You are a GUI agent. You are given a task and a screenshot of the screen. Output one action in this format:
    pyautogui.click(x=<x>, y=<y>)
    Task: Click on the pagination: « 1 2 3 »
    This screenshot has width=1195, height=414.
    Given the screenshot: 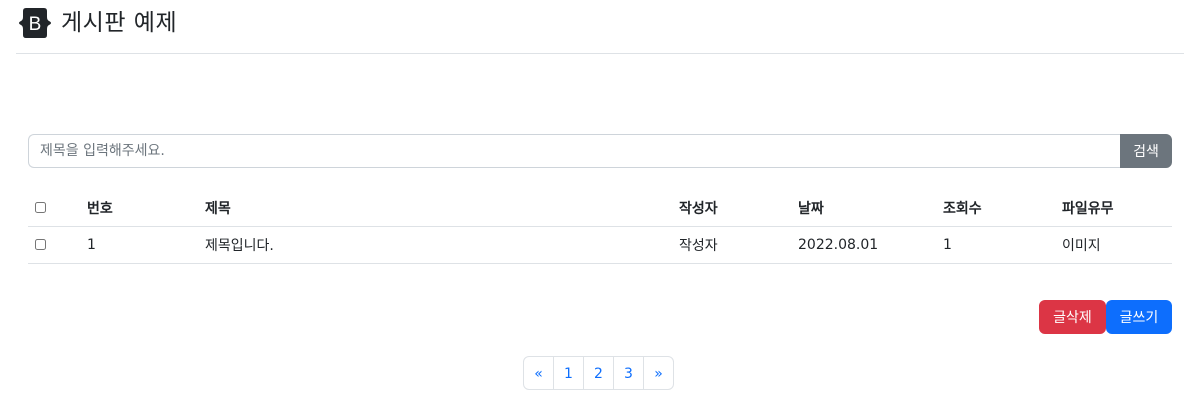 What is the action you would take?
    pyautogui.click(x=598, y=373)
    